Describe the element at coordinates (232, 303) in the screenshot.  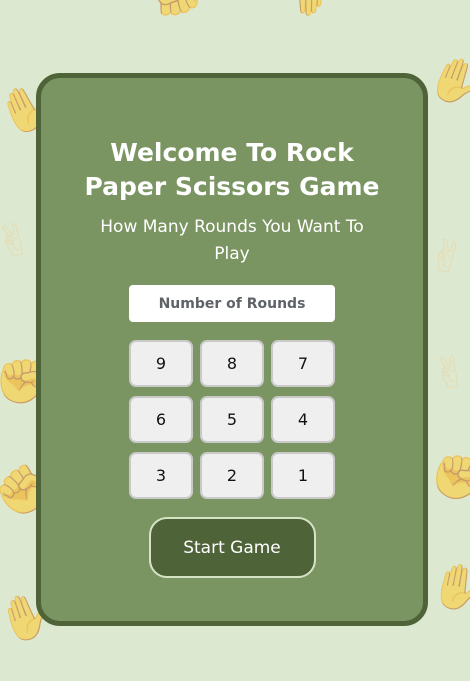
I see `rounds-input` at that location.